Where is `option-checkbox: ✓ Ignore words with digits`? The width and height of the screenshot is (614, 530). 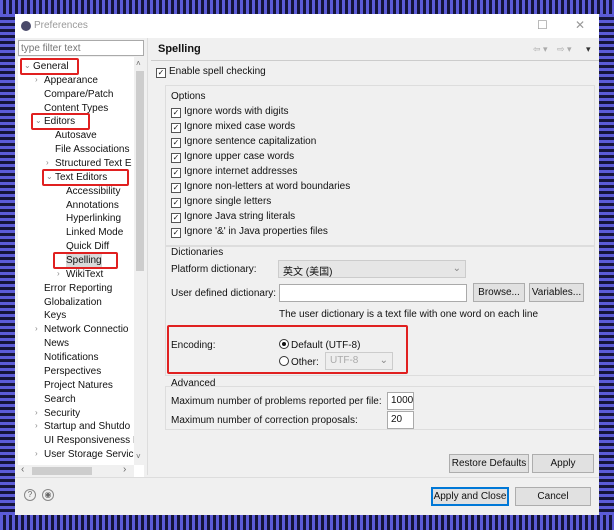
option-checkbox: ✓ Ignore words with digits is located at coordinates (230, 112).